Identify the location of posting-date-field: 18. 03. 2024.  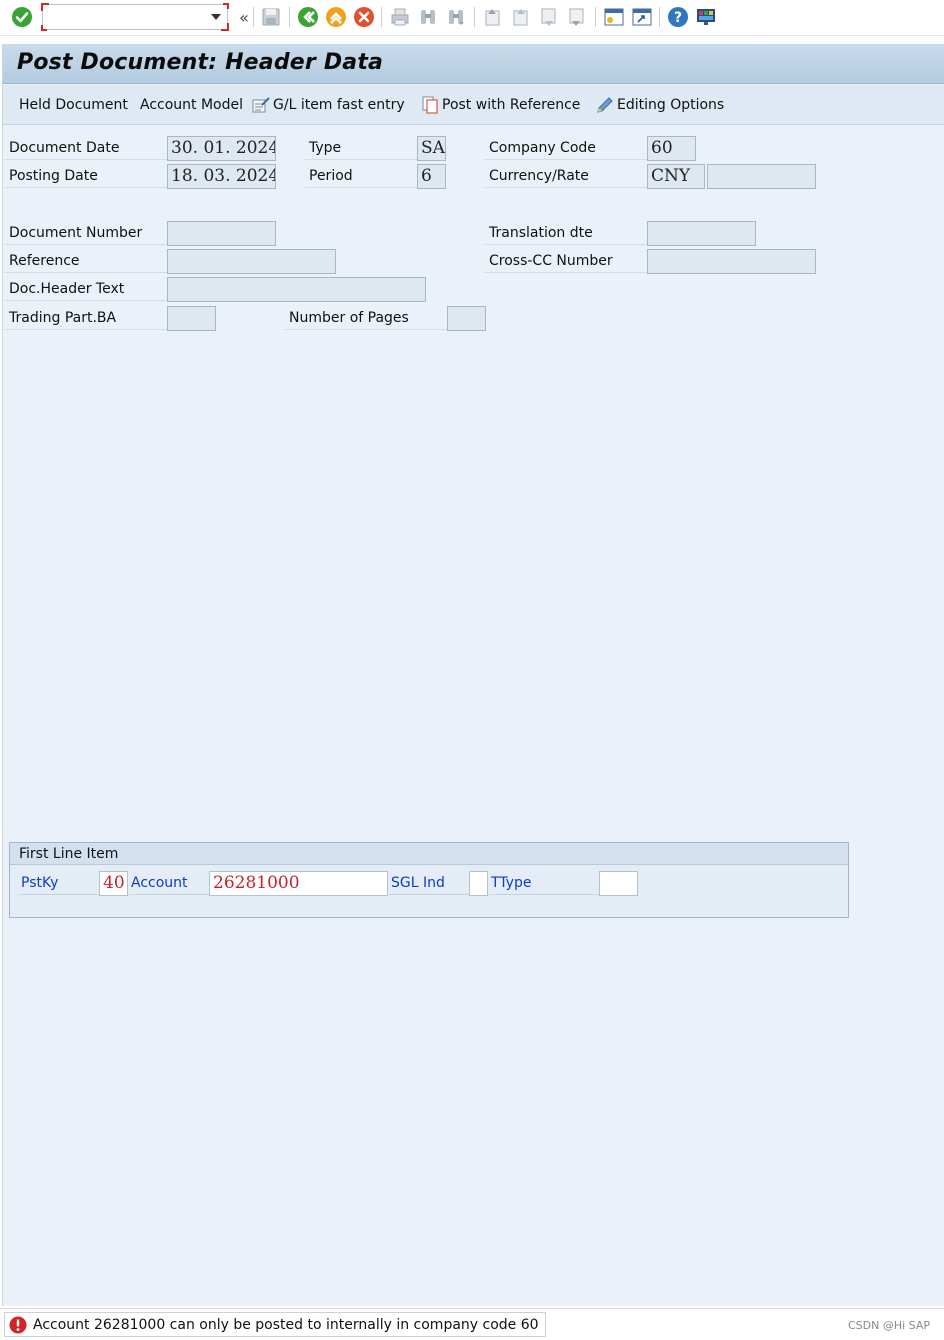
(221, 176).